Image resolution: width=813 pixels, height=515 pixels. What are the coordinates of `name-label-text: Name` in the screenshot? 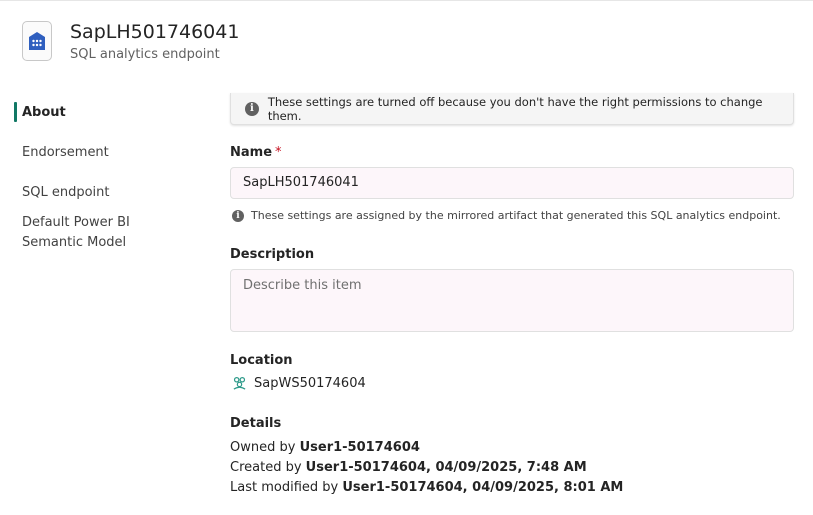 It's located at (251, 152).